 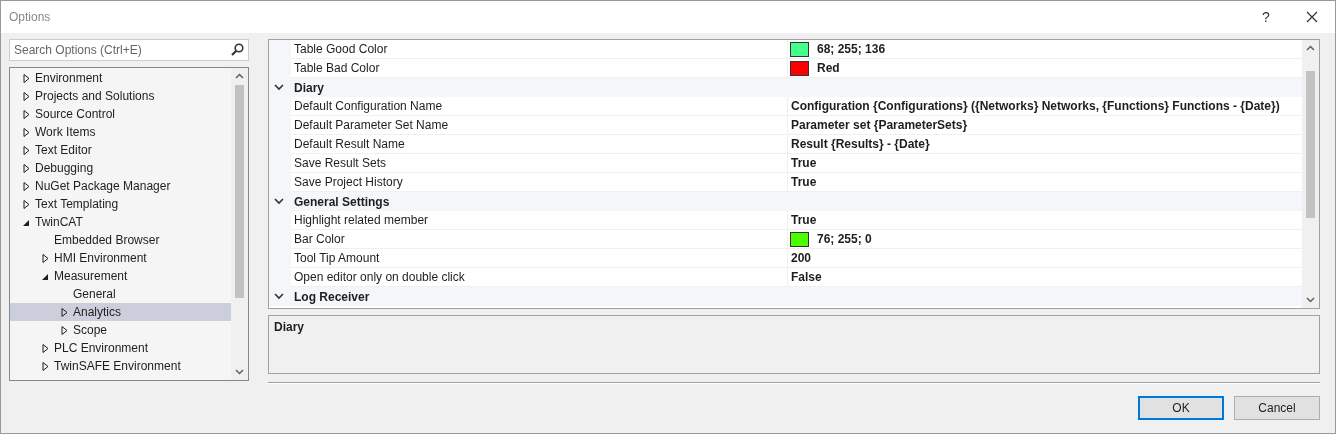 I want to click on tree-item: Text Templating, so click(x=120, y=204).